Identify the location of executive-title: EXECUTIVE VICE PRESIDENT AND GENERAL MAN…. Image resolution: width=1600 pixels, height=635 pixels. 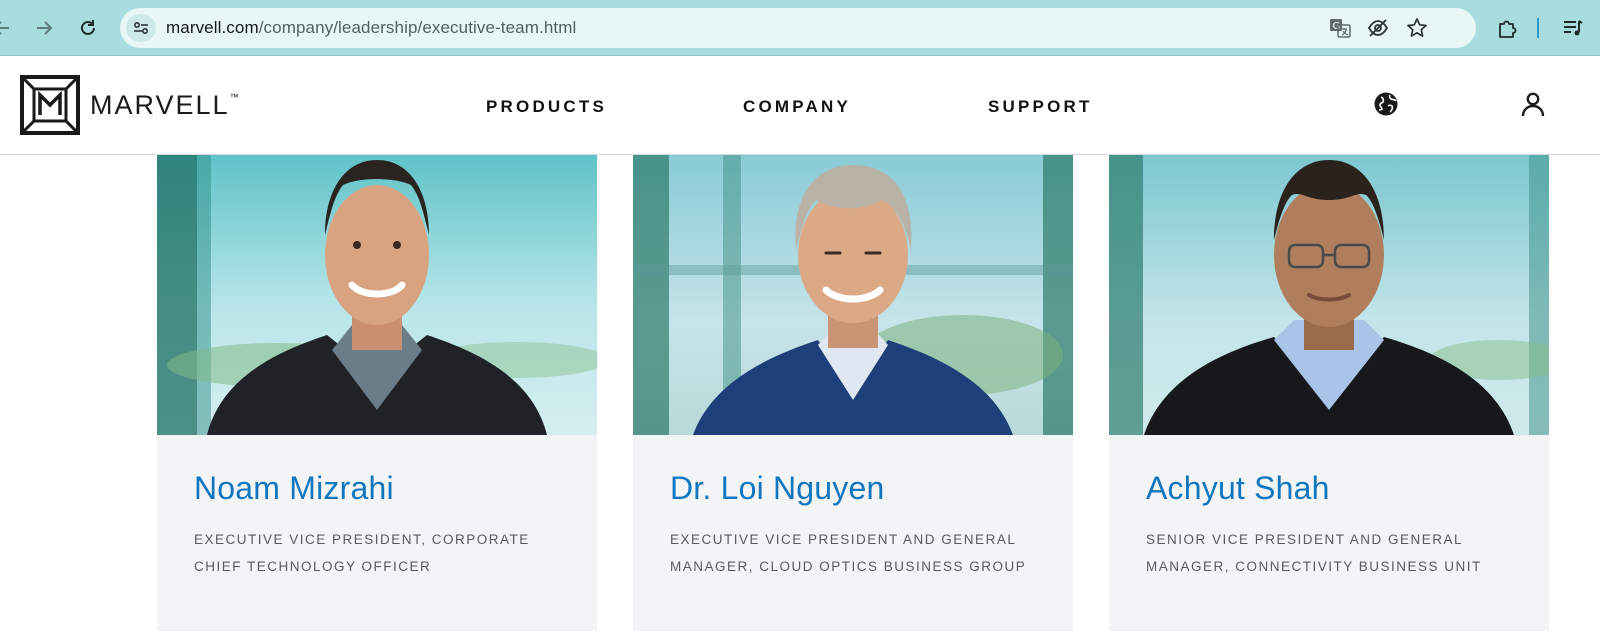
(848, 553).